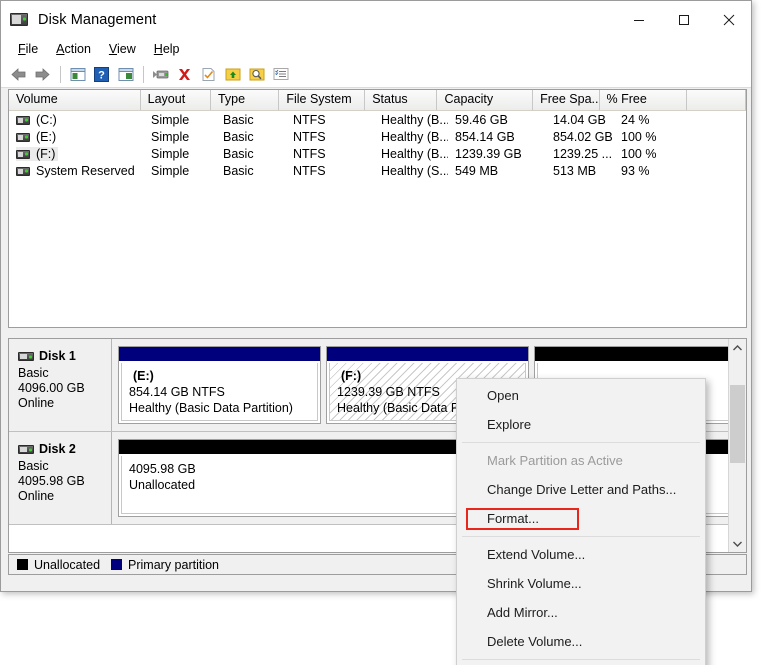  I want to click on disk-size: 4095.98 GB, so click(51, 481).